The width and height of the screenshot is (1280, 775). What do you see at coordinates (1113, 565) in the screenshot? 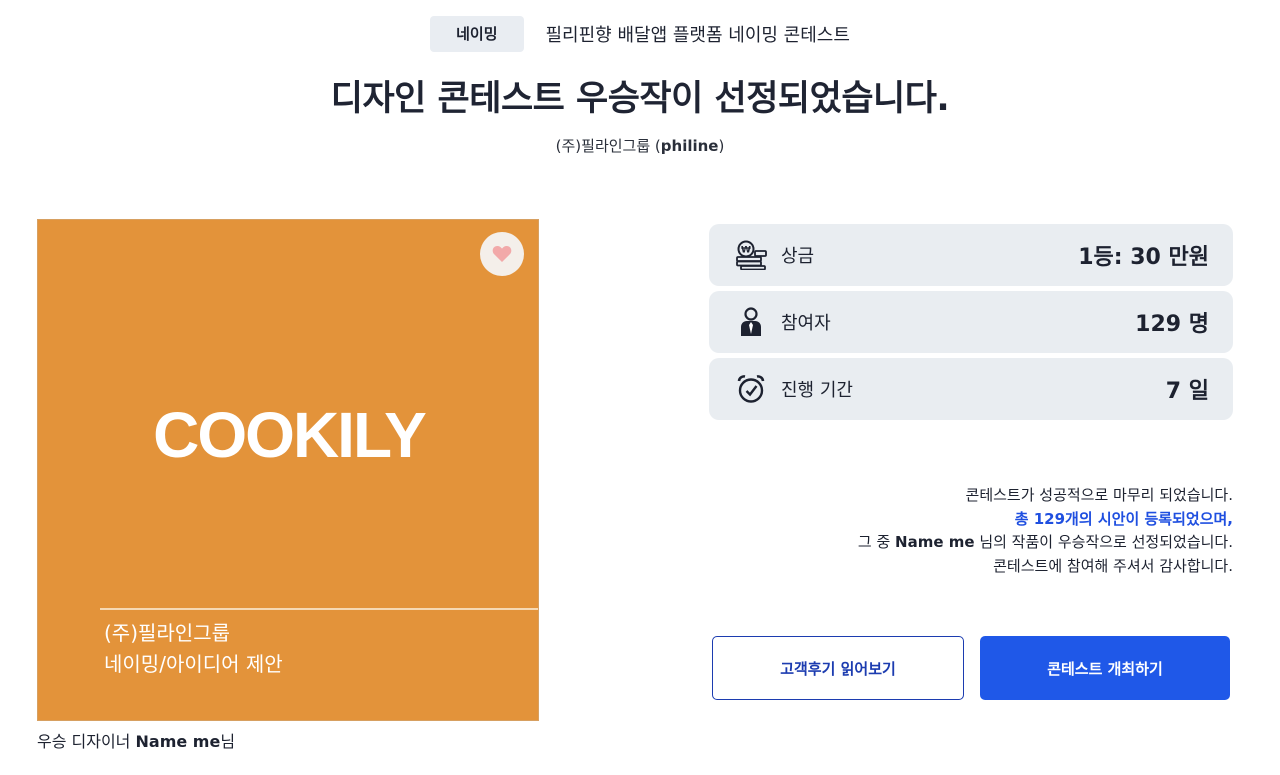
I see `summary-line4: 콘테스트에 참여해 주셔서 감사합니다.` at bounding box center [1113, 565].